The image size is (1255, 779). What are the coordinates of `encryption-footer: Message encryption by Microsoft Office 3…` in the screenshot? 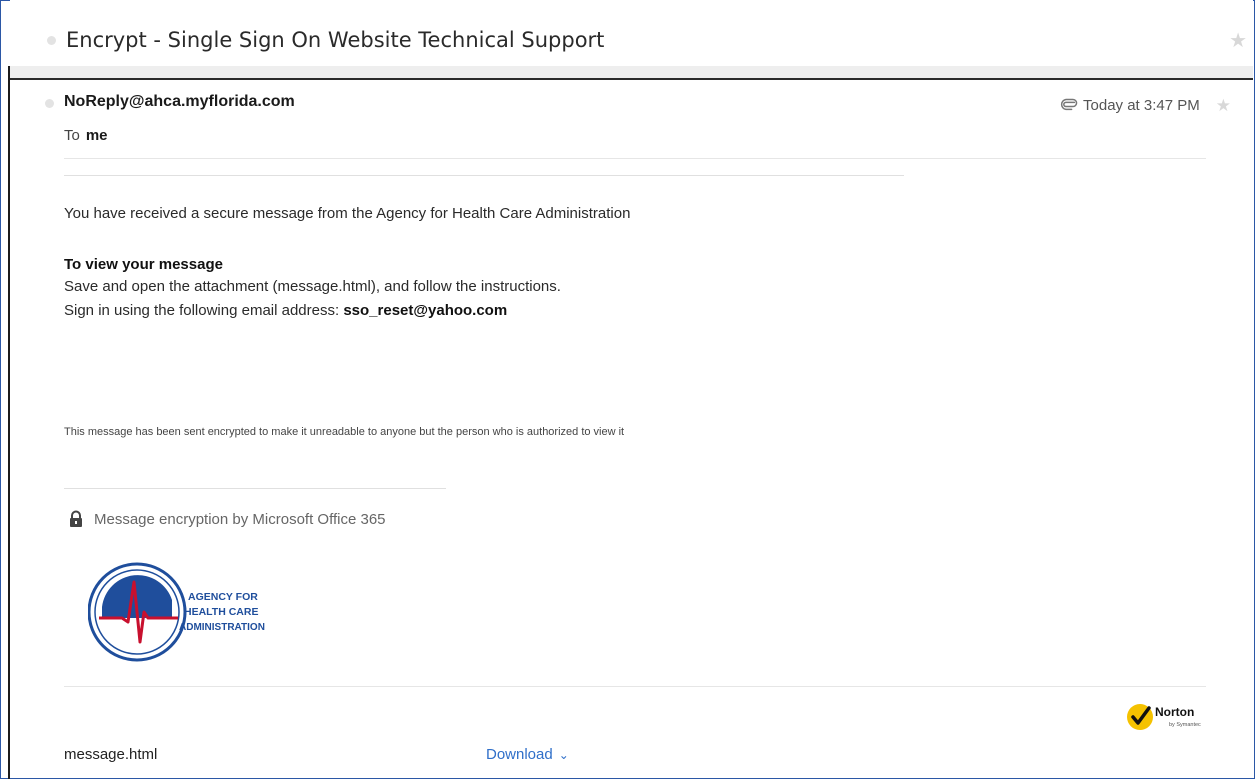 It's located at (227, 519).